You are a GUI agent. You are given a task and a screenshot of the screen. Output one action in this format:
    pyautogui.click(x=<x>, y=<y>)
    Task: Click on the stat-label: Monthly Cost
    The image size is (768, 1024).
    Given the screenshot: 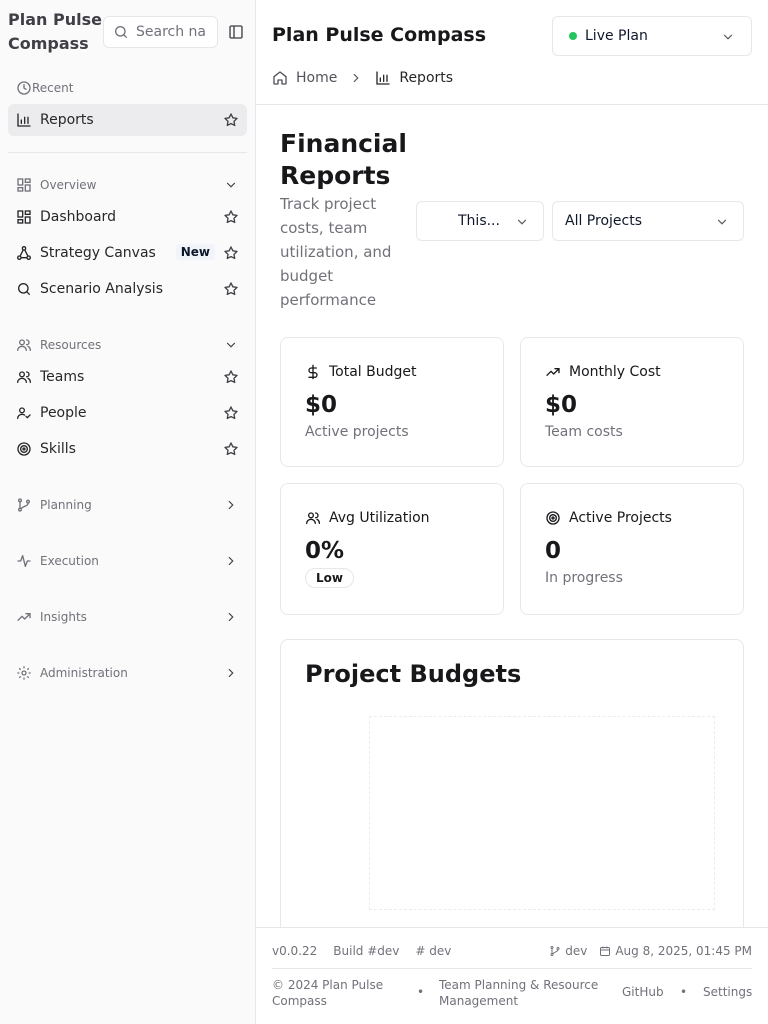 What is the action you would take?
    pyautogui.click(x=615, y=372)
    